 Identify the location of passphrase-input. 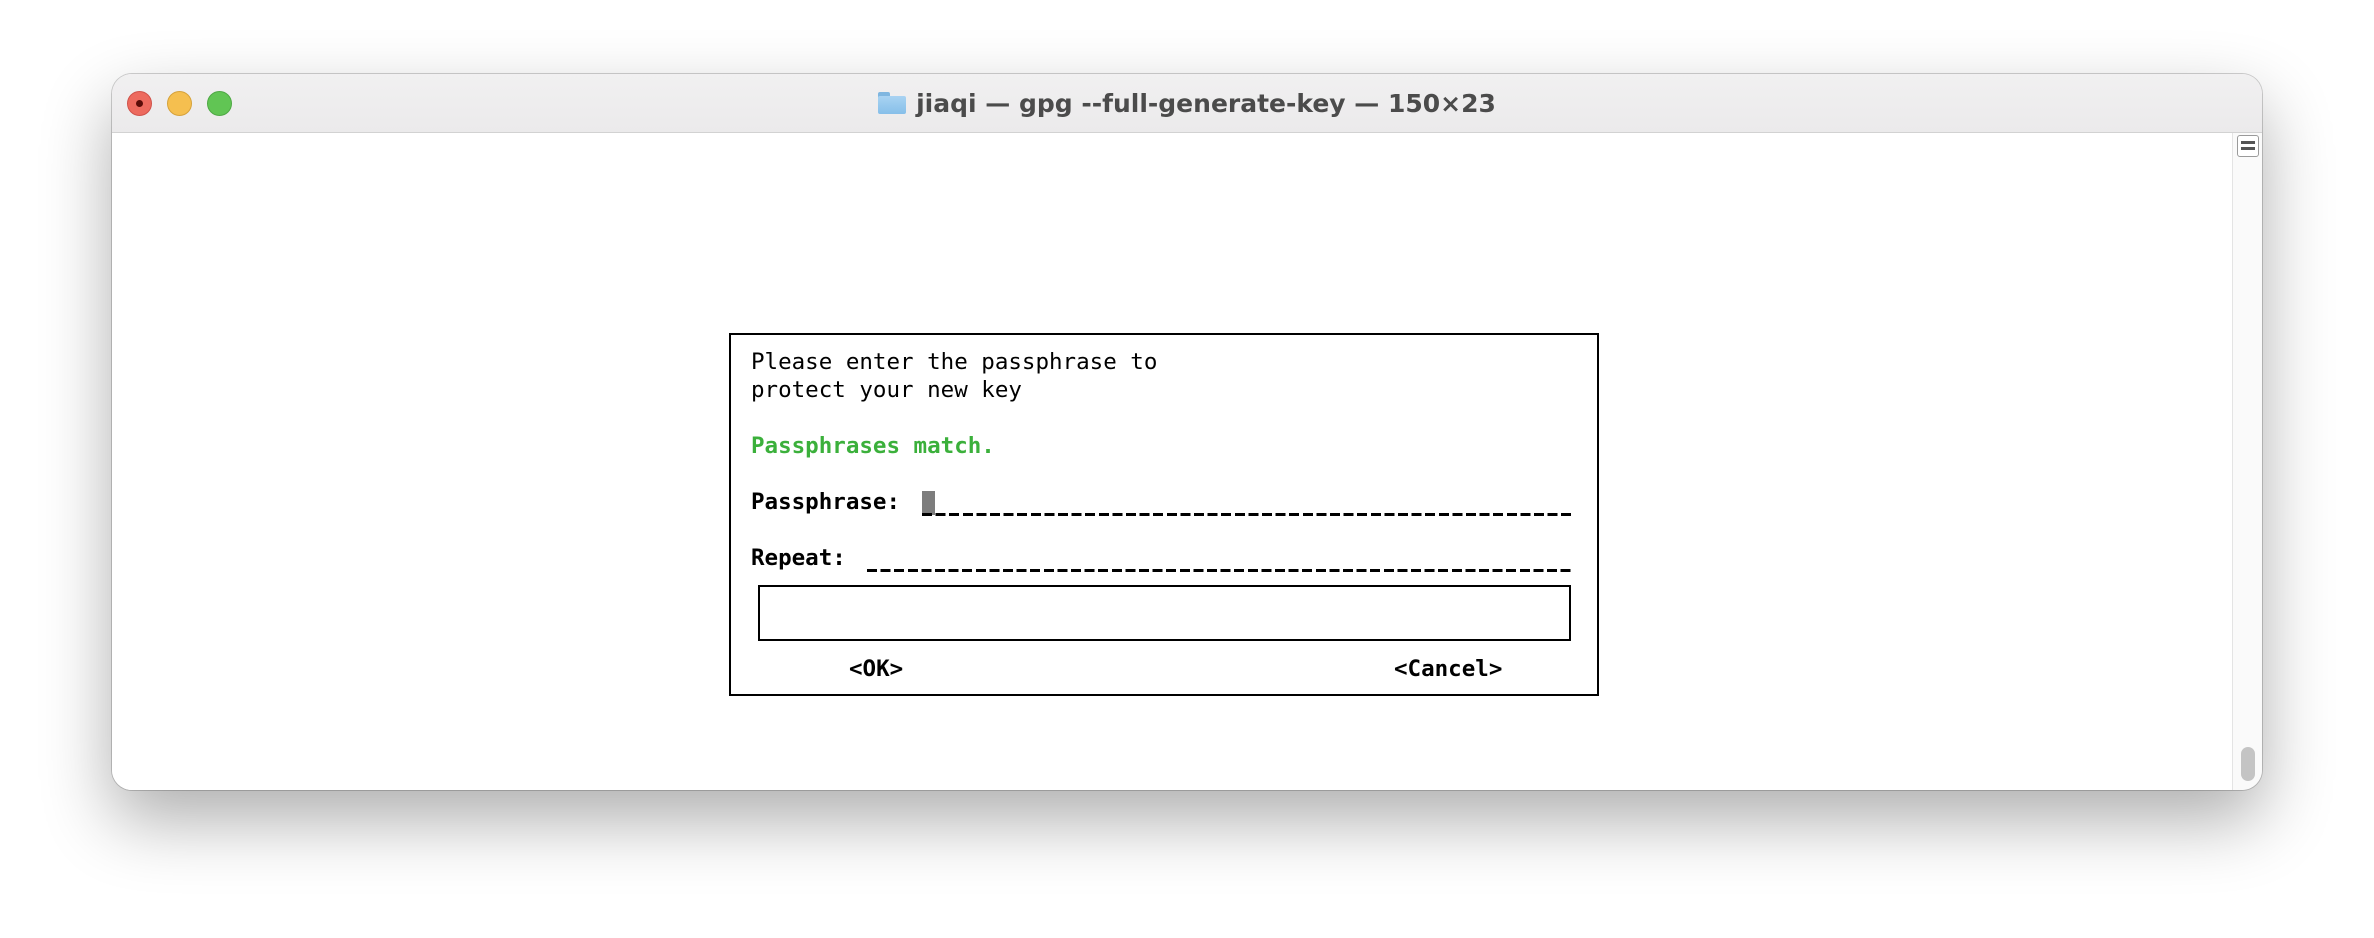
(1246, 514).